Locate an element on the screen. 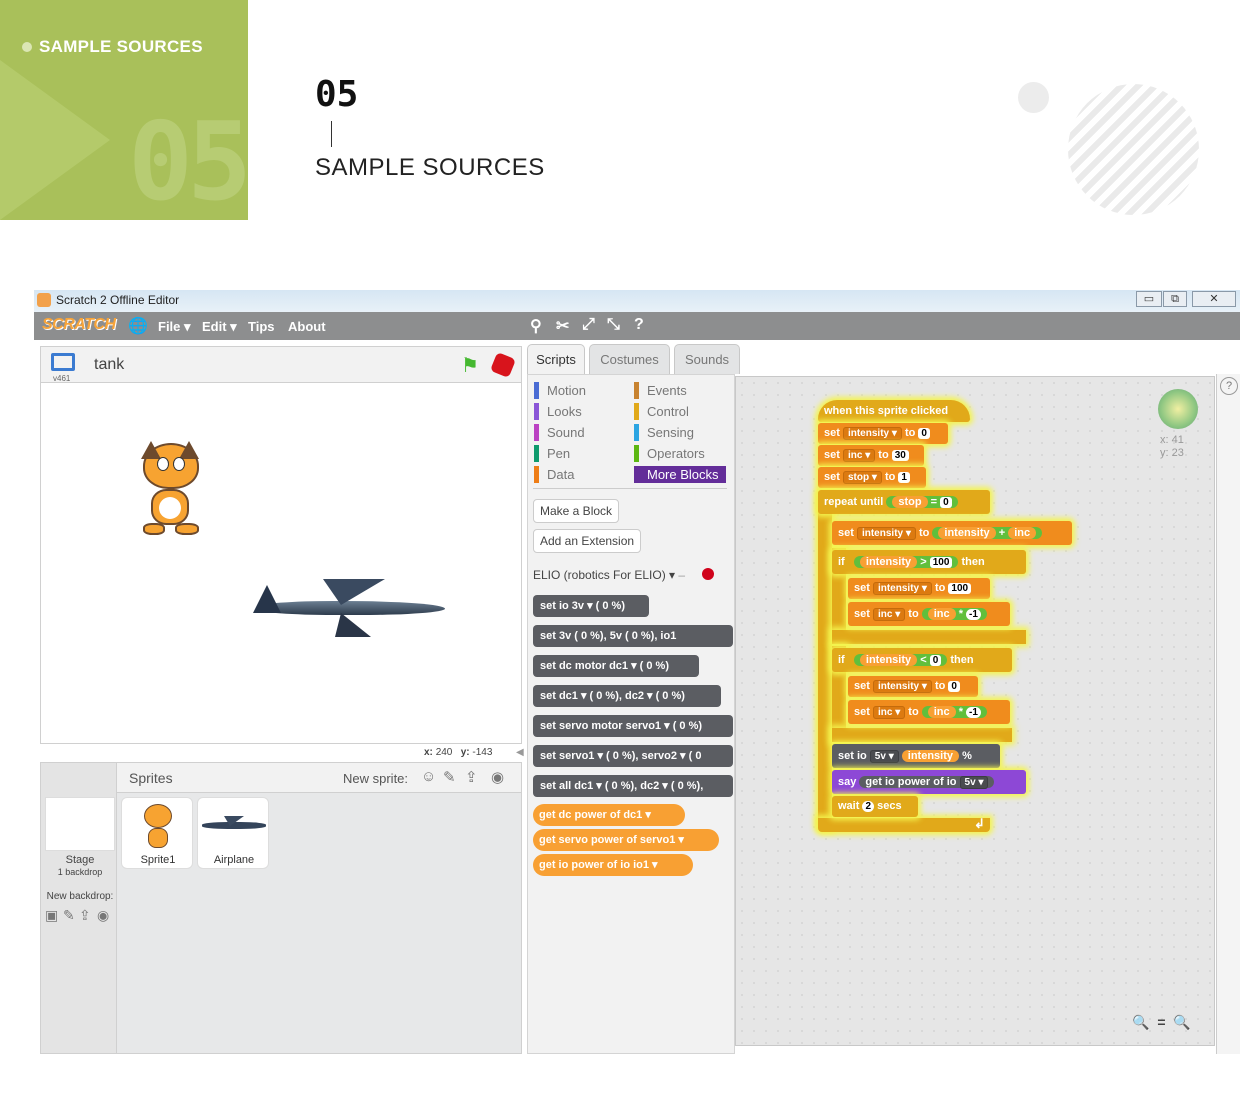 This screenshot has height=1110, width=1240. set-io-block: set io 5v ▾ intensity % is located at coordinates (916, 756).